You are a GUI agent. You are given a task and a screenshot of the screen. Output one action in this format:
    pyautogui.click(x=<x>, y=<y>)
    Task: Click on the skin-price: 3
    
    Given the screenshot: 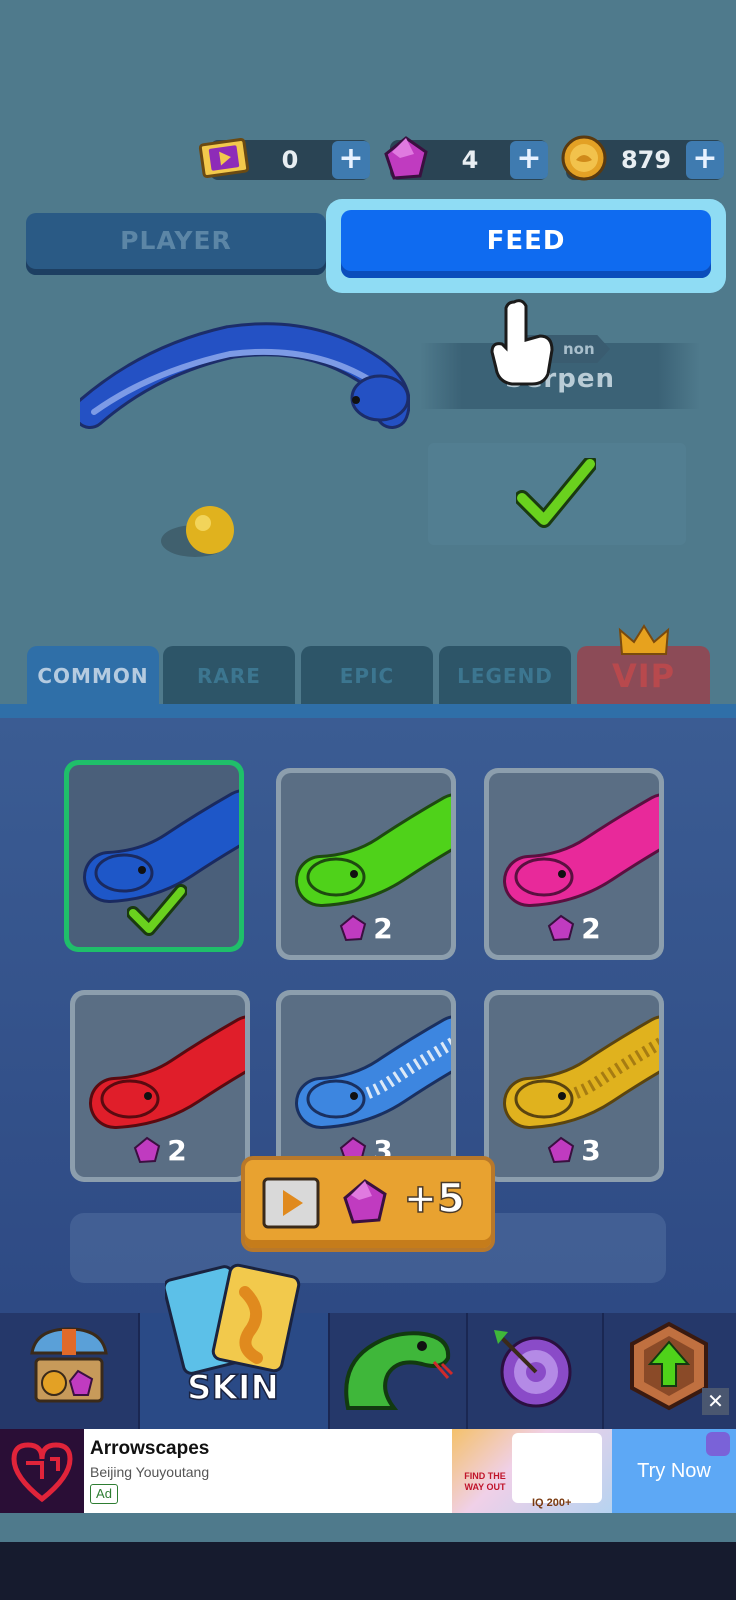 What is the action you would take?
    pyautogui.click(x=574, y=1150)
    